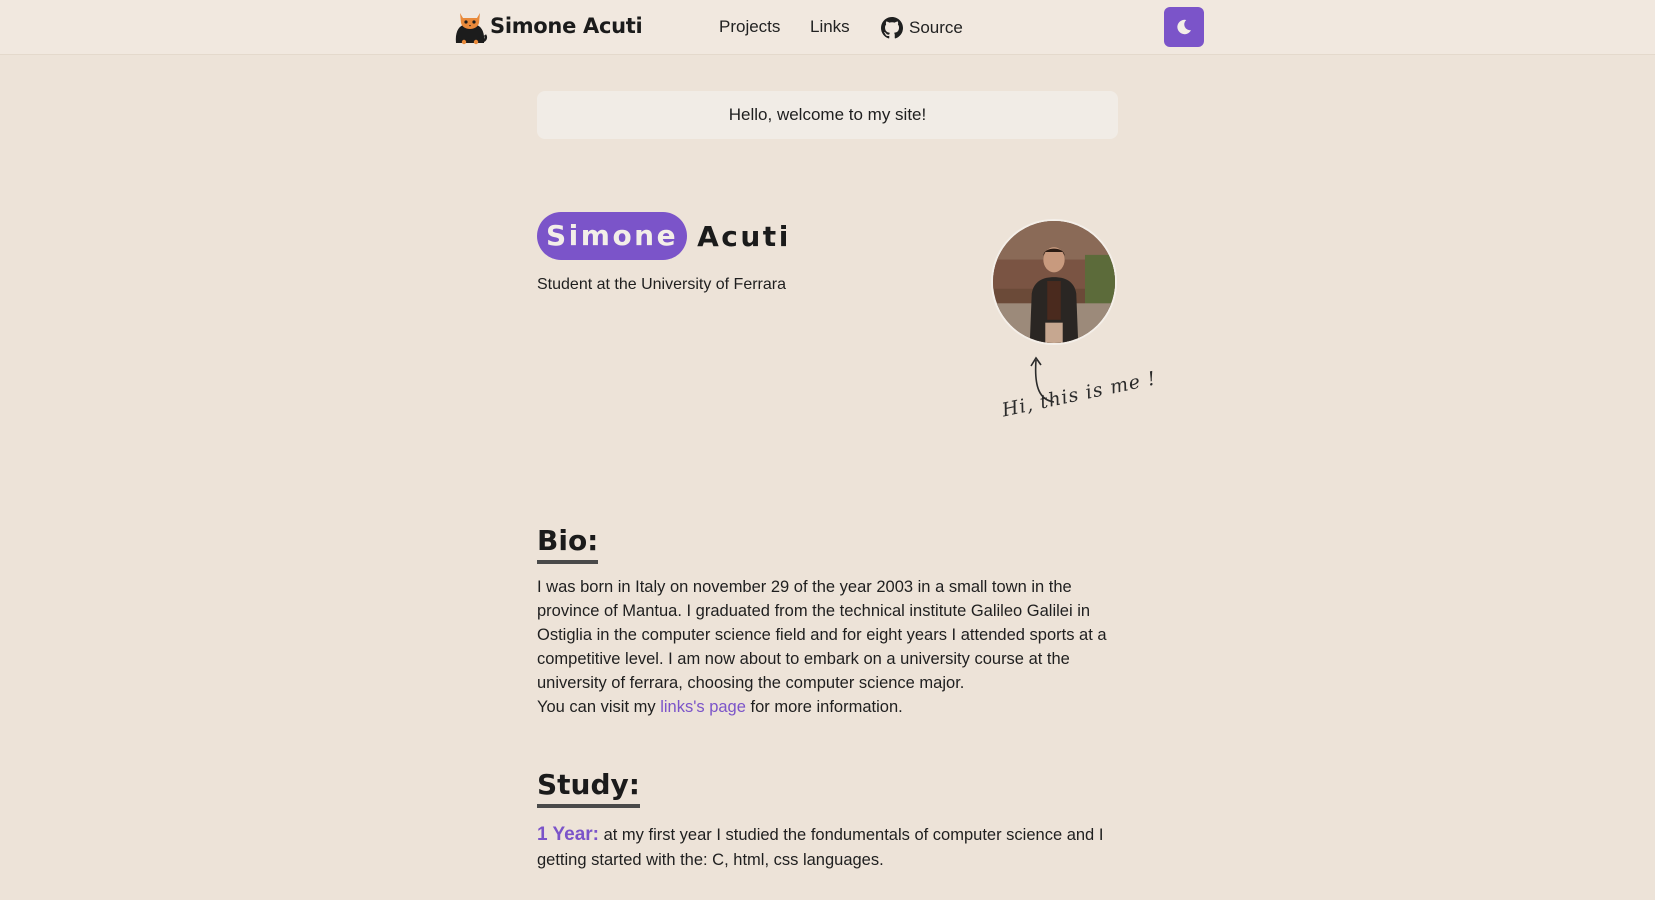  Describe the element at coordinates (568, 834) in the screenshot. I see `year-label: 1 Year:` at that location.